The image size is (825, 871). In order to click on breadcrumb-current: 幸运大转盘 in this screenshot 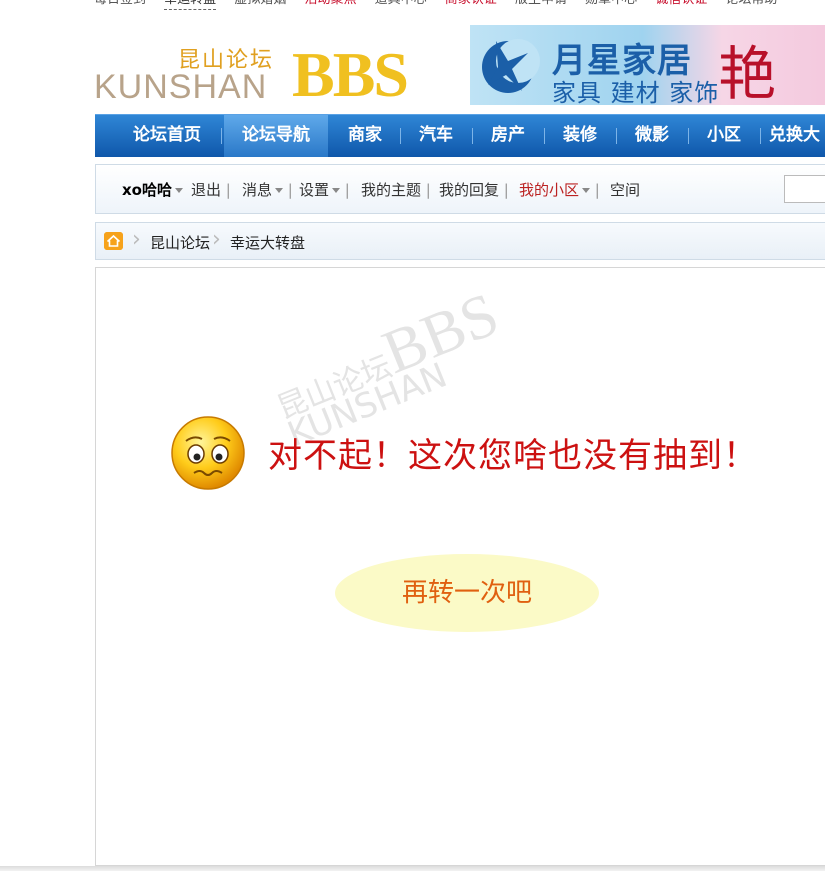, I will do `click(268, 243)`.